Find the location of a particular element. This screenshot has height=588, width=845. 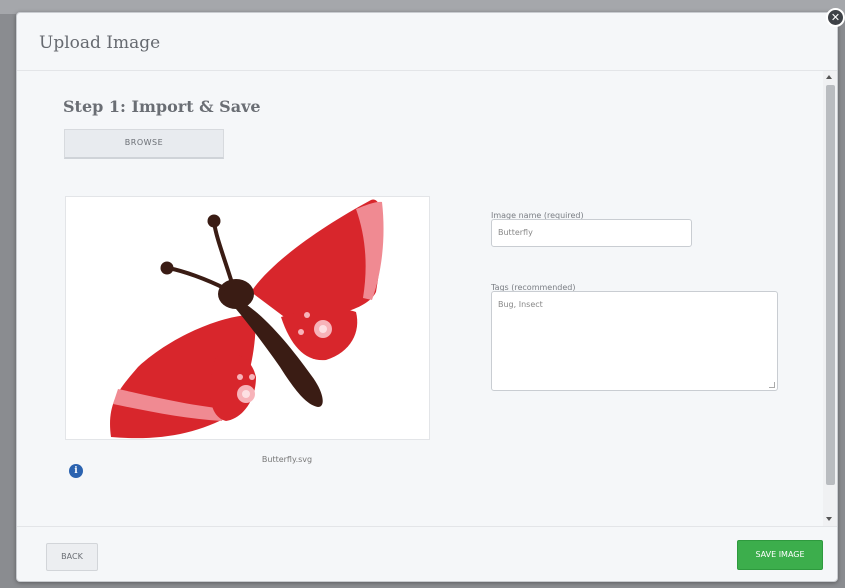

dialog-header: Upload Image is located at coordinates (427, 42).